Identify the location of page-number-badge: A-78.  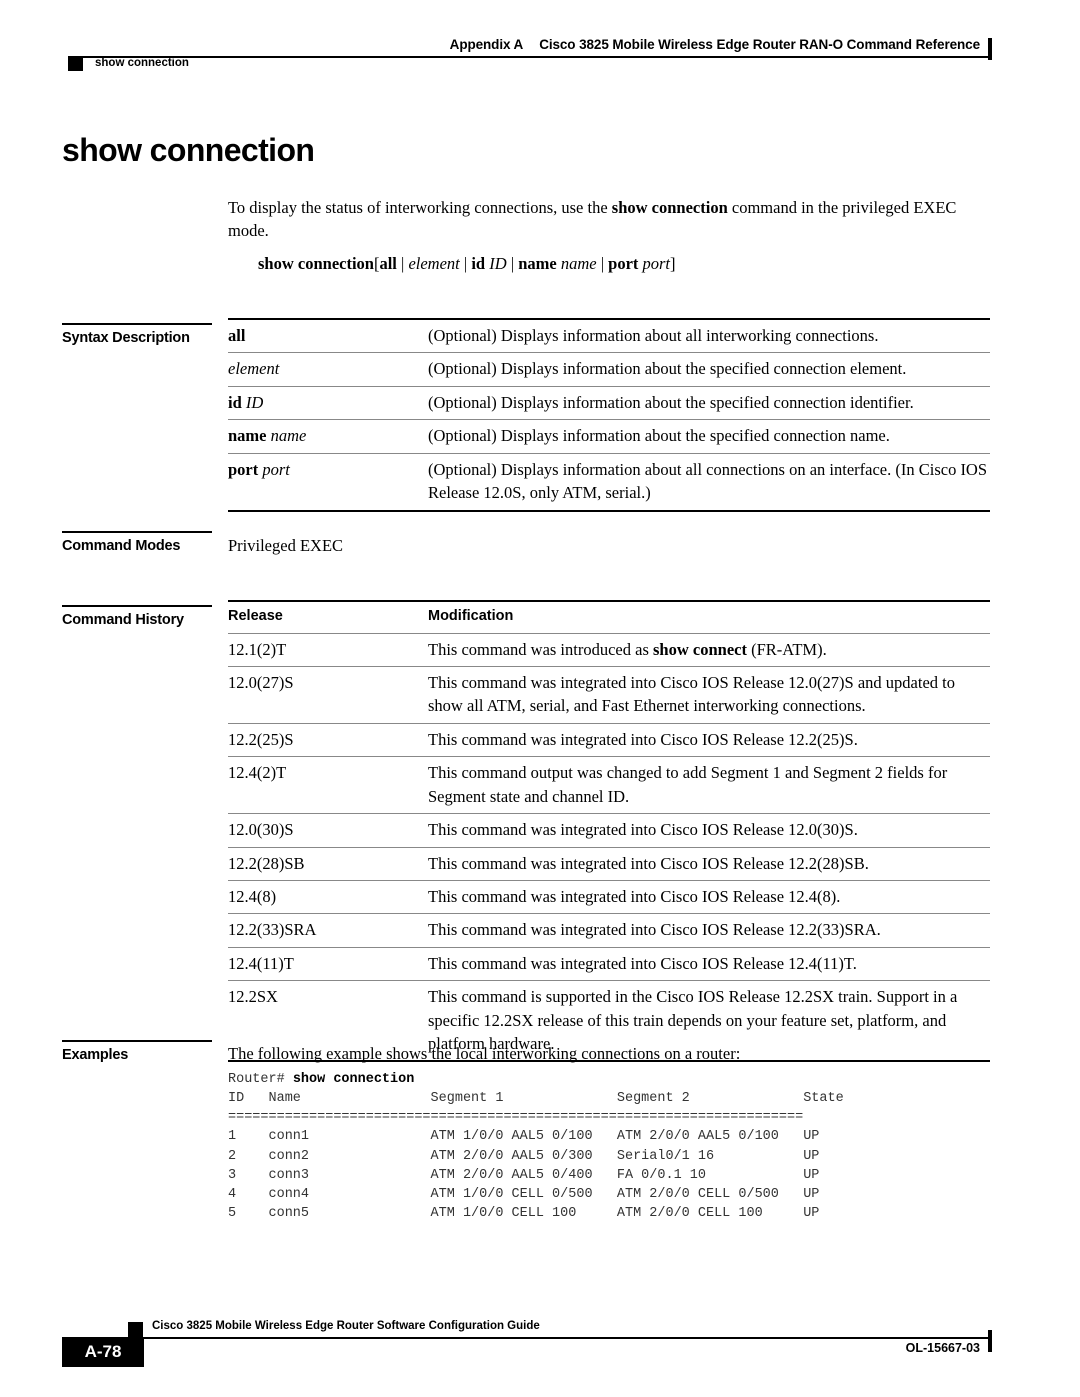
(103, 1352).